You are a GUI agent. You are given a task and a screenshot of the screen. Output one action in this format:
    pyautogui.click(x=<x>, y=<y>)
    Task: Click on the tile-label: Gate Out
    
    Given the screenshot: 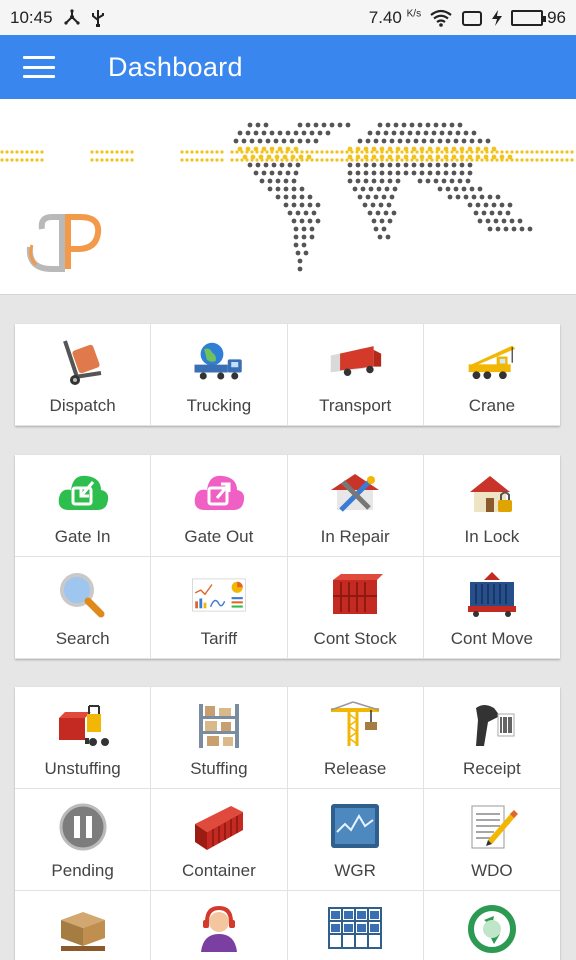 What is the action you would take?
    pyautogui.click(x=219, y=536)
    